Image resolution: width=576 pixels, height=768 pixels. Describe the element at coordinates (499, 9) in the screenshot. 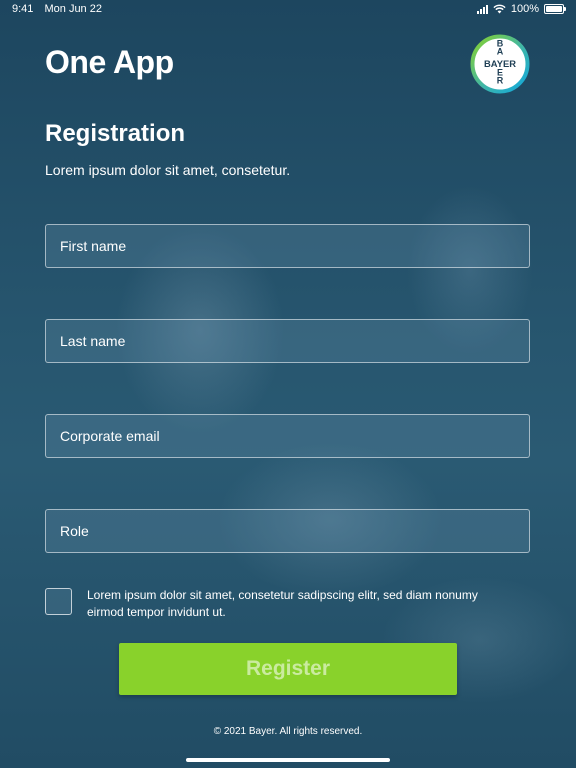

I see `wifi-icon` at that location.